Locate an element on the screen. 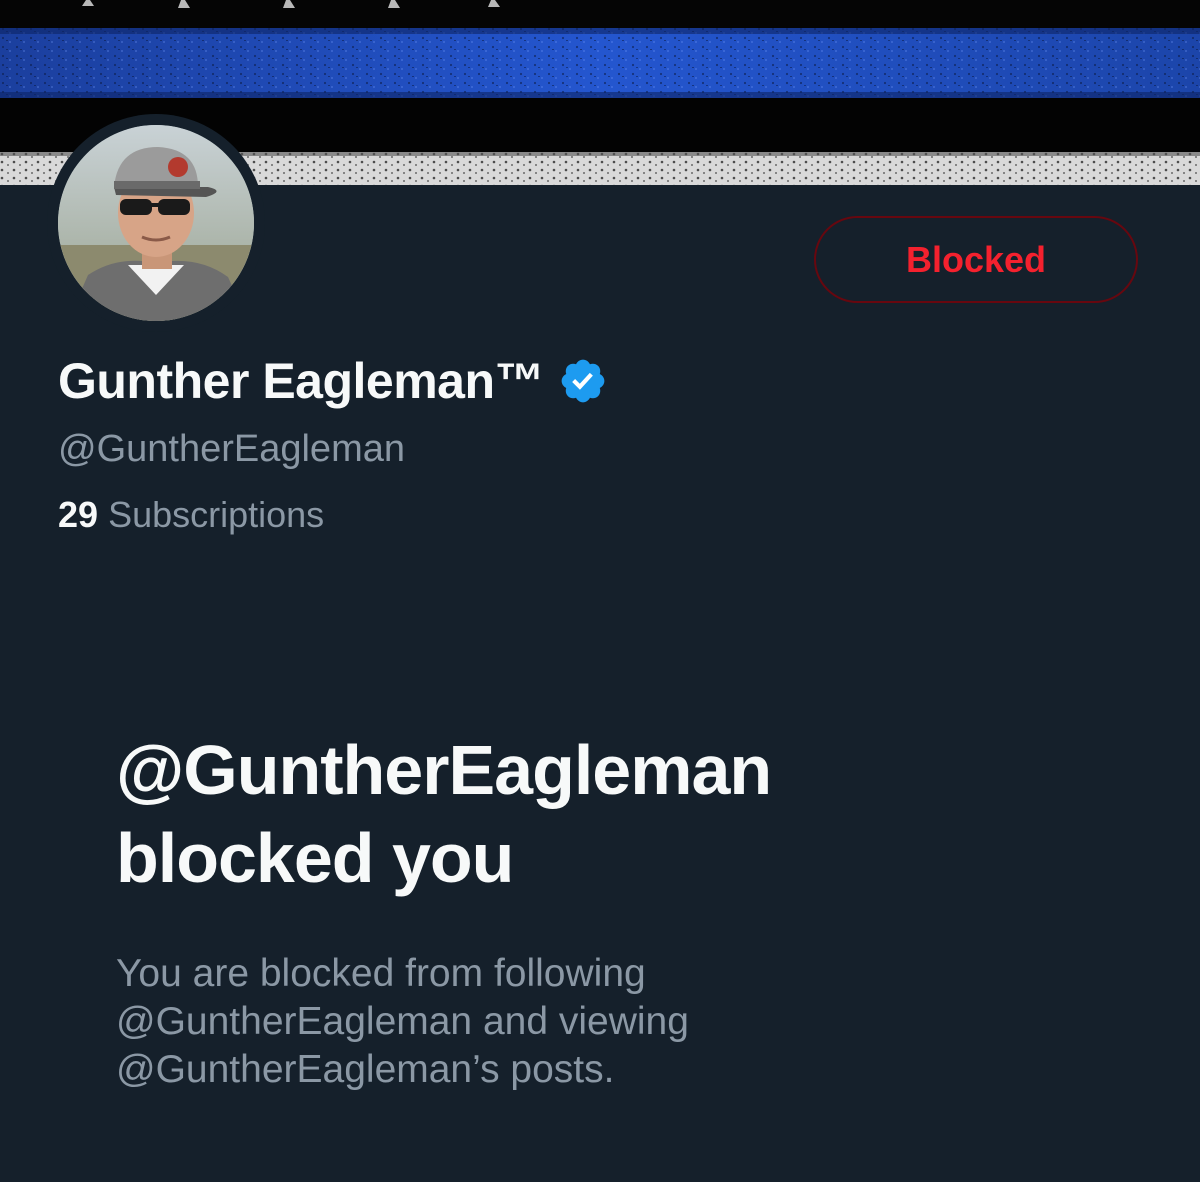  subscriptions-link: 29 Subscriptions is located at coordinates (191, 515).